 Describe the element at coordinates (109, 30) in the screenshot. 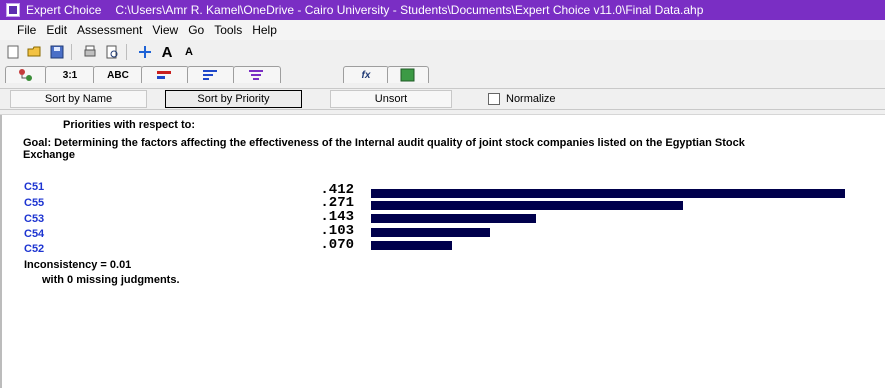

I see `menu-assessment: Assessment` at that location.